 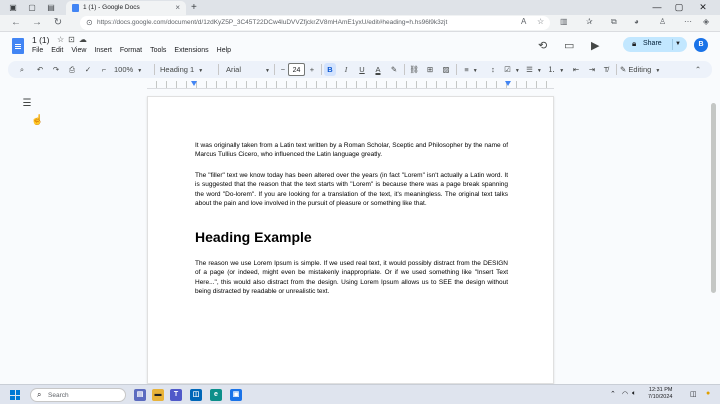 I want to click on bulleted-list-icon: ☰ ▼, so click(x=534, y=69).